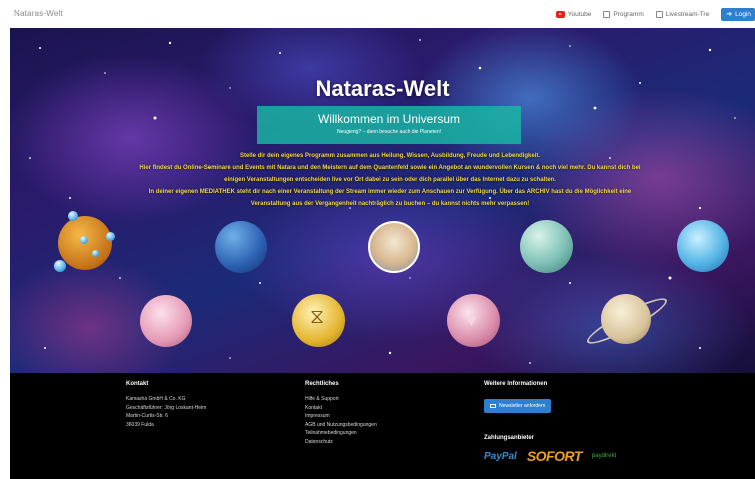 The width and height of the screenshot is (755, 479). Describe the element at coordinates (509, 438) in the screenshot. I see `payment-heading: Zahlungsanbieter` at that location.